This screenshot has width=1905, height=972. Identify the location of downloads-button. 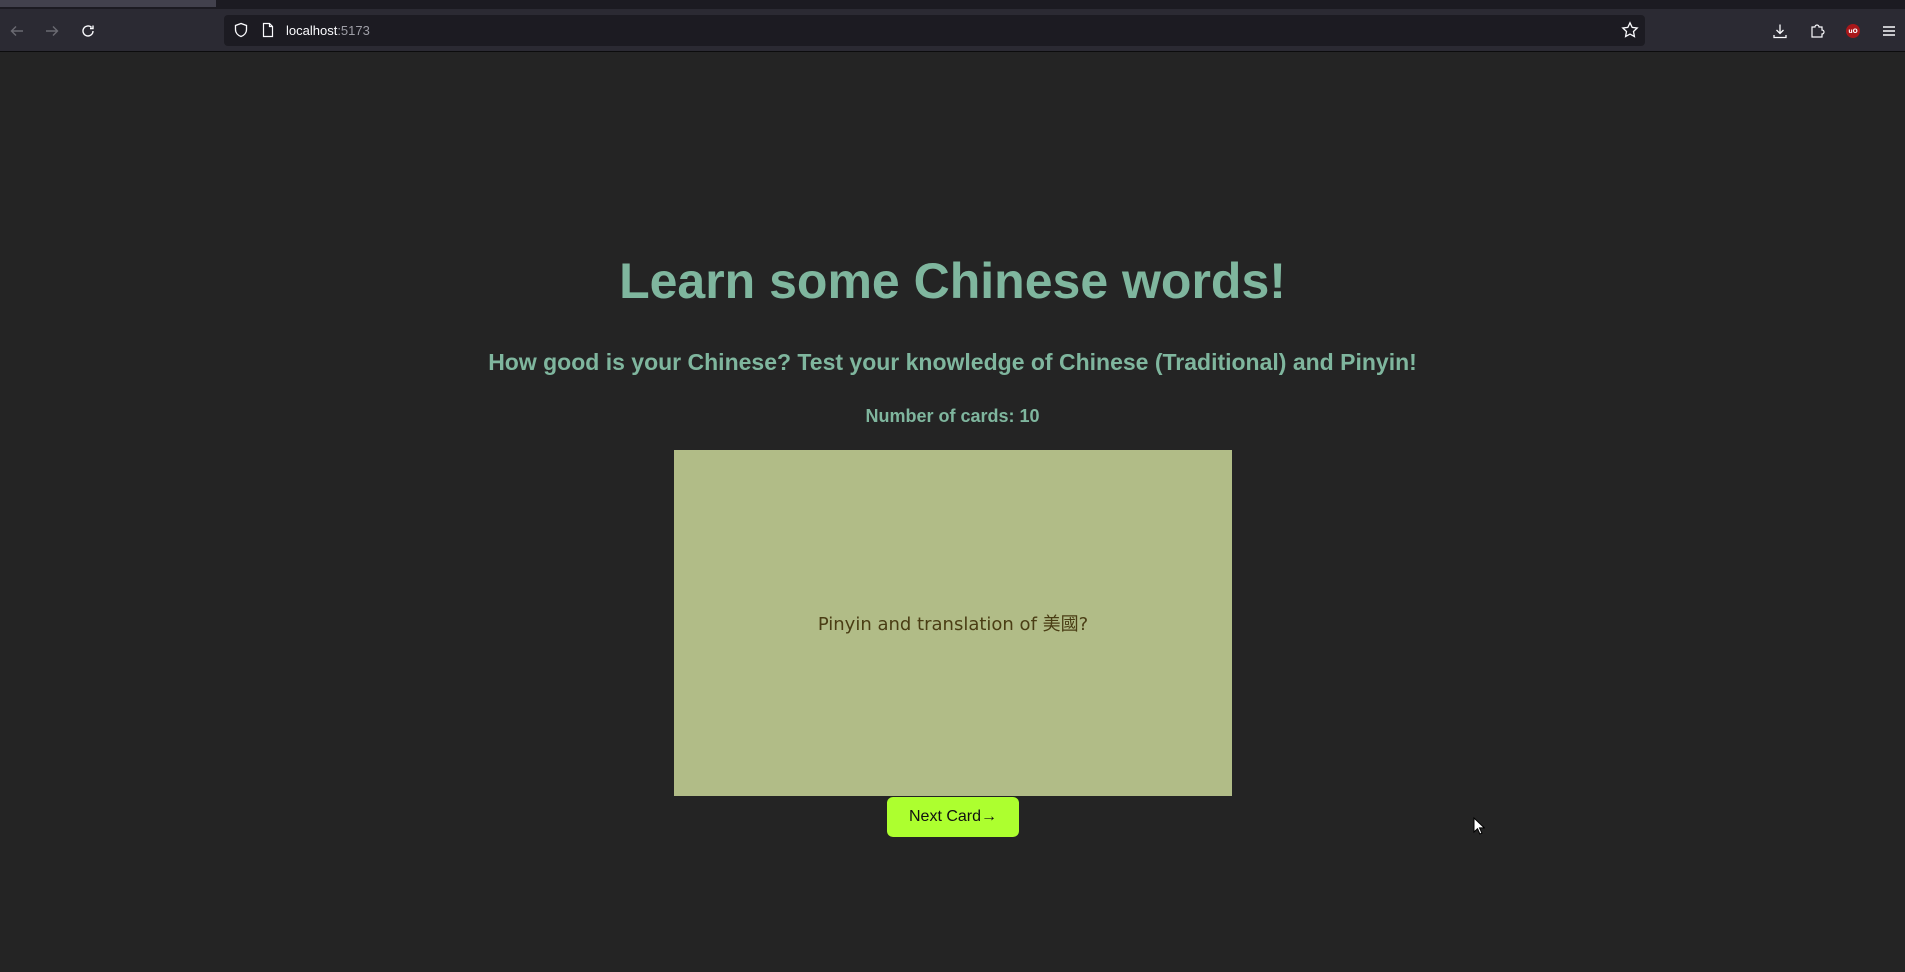
(1780, 31).